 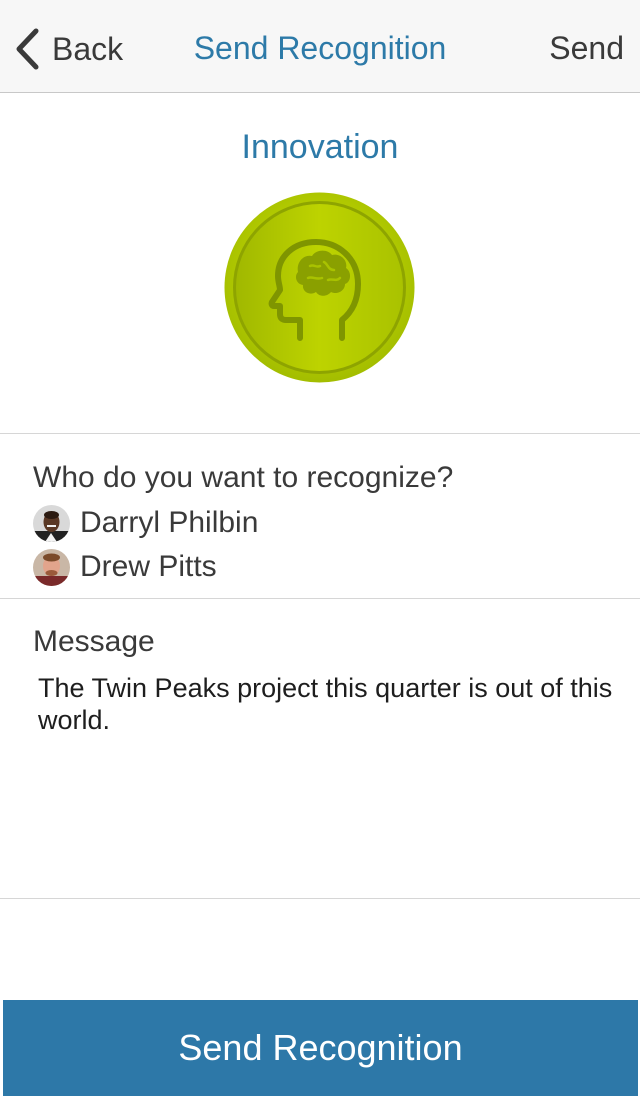 What do you see at coordinates (320, 147) in the screenshot?
I see `badge-title: Innovation` at bounding box center [320, 147].